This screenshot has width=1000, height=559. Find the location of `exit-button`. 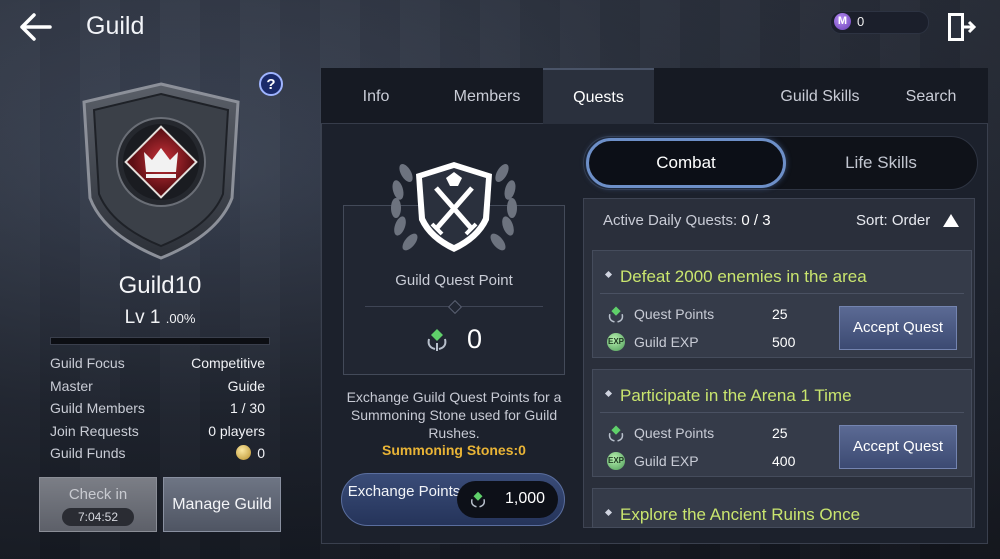

exit-button is located at coordinates (961, 27).